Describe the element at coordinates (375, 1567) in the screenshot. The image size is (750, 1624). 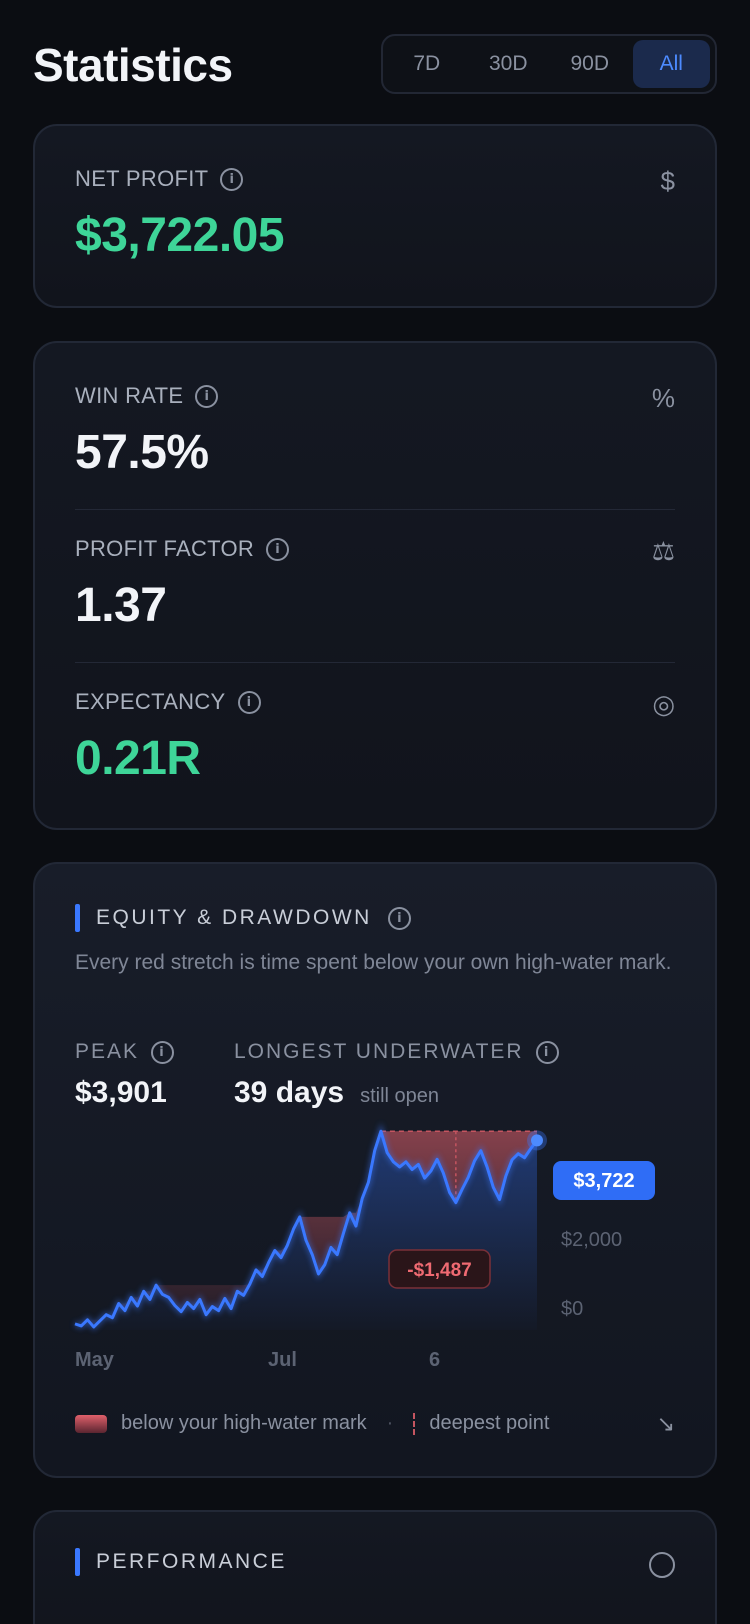
I see `performance-card: PERFORMANCE` at that location.